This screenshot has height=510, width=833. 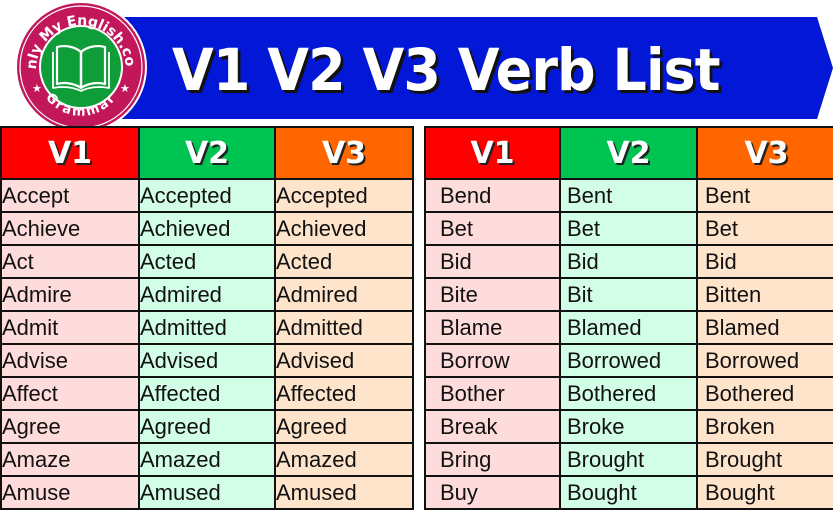 I want to click on v3-cell: Bet, so click(x=764, y=228).